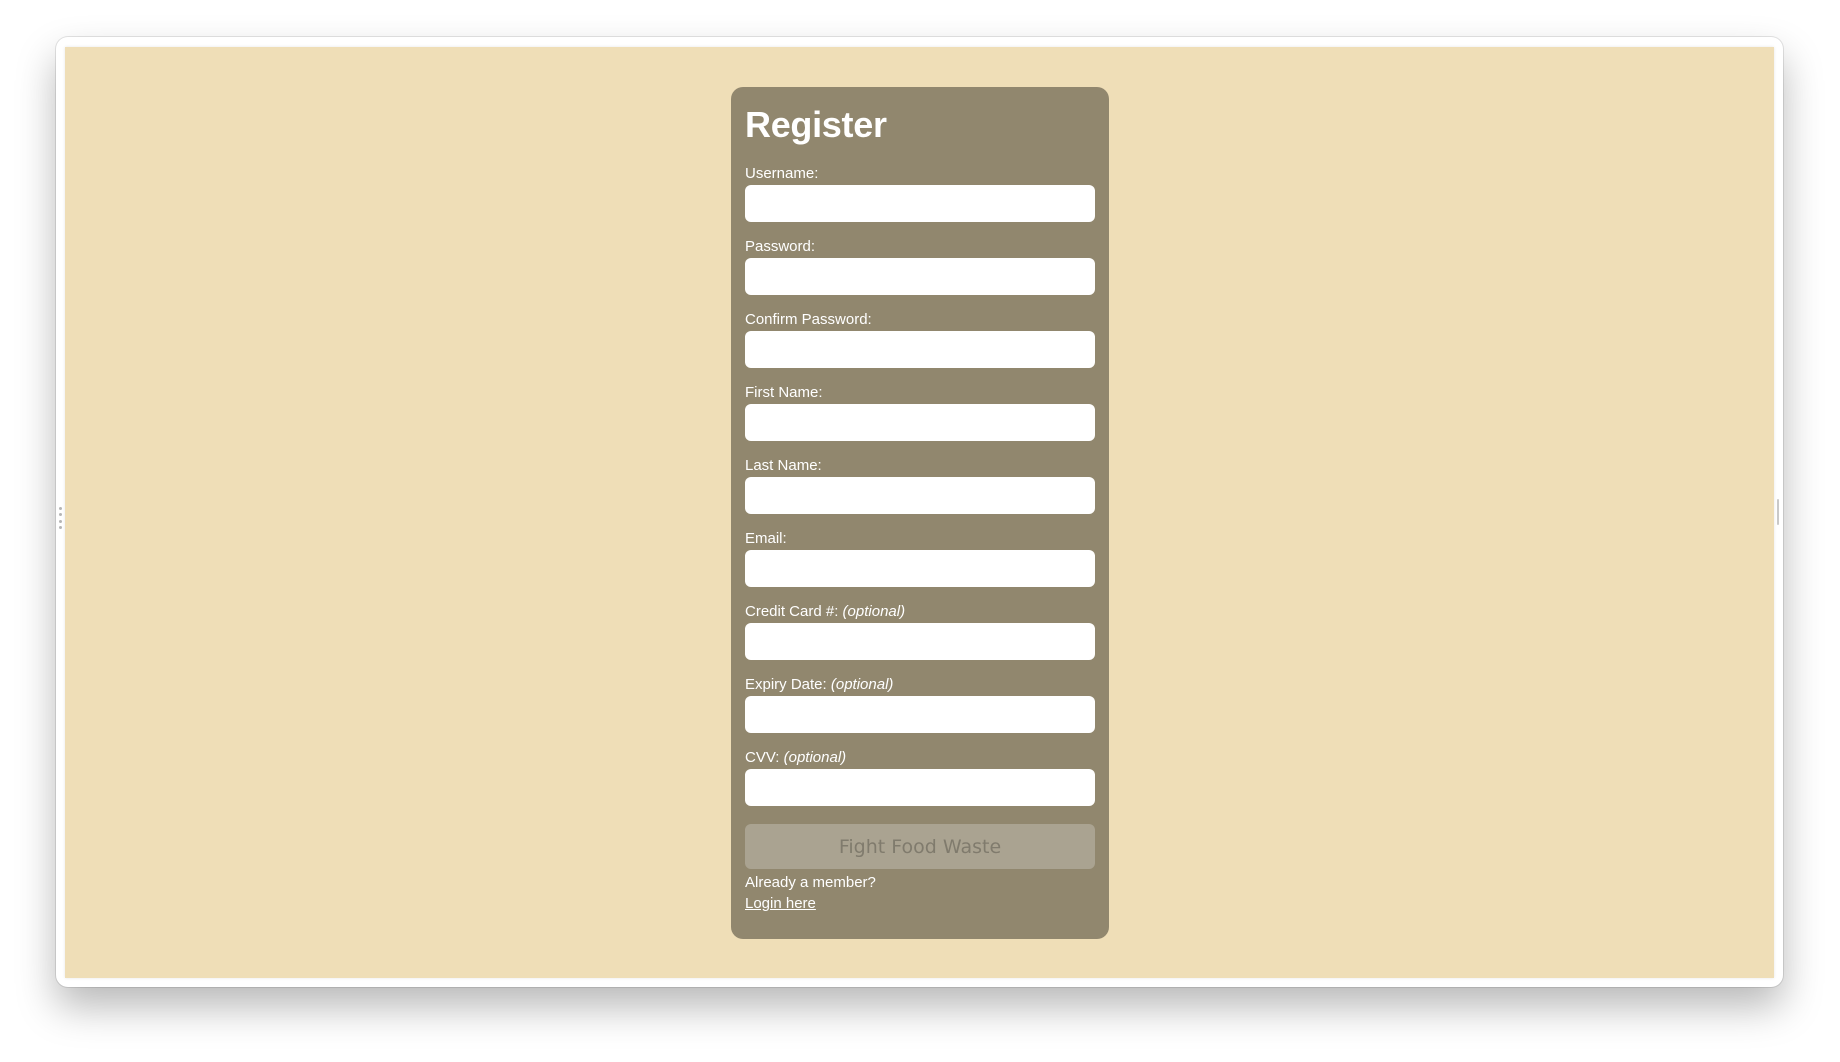 The height and width of the screenshot is (1062, 1840). Describe the element at coordinates (1778, 512) in the screenshot. I see `right-resize-handle` at that location.